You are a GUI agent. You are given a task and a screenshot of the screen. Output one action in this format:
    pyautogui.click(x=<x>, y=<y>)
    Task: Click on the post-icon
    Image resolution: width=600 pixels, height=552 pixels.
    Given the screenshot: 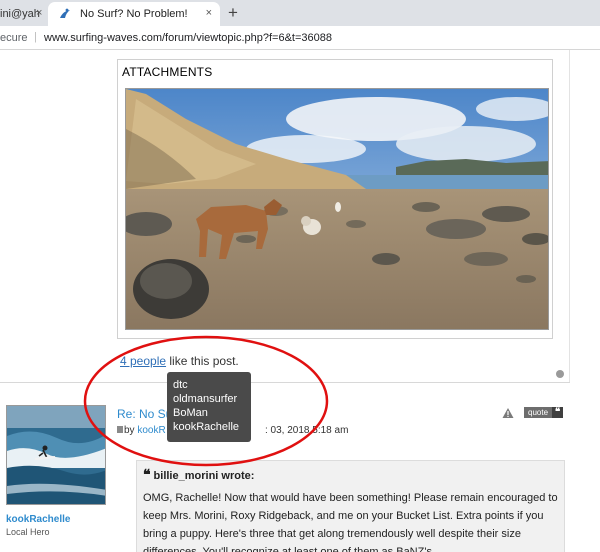 What is the action you would take?
    pyautogui.click(x=120, y=429)
    